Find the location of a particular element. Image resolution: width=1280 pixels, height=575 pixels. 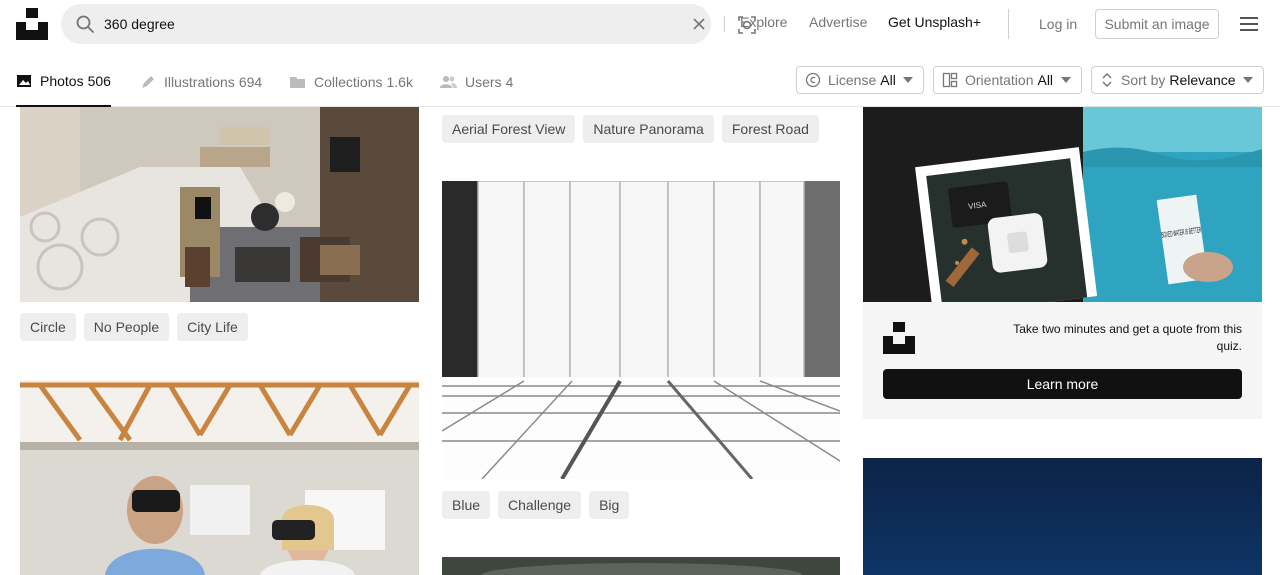

tab-label: Users is located at coordinates (483, 81).